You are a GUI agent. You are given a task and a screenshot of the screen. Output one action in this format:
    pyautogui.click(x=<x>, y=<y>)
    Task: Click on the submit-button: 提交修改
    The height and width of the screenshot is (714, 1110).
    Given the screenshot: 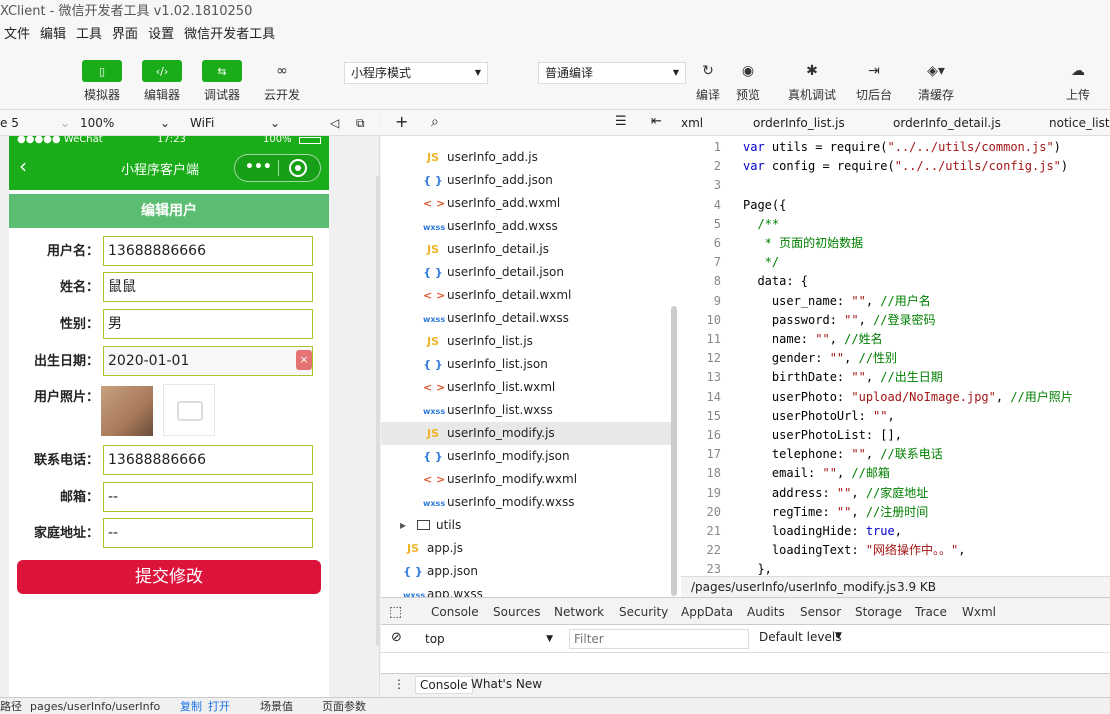 What is the action you would take?
    pyautogui.click(x=169, y=577)
    